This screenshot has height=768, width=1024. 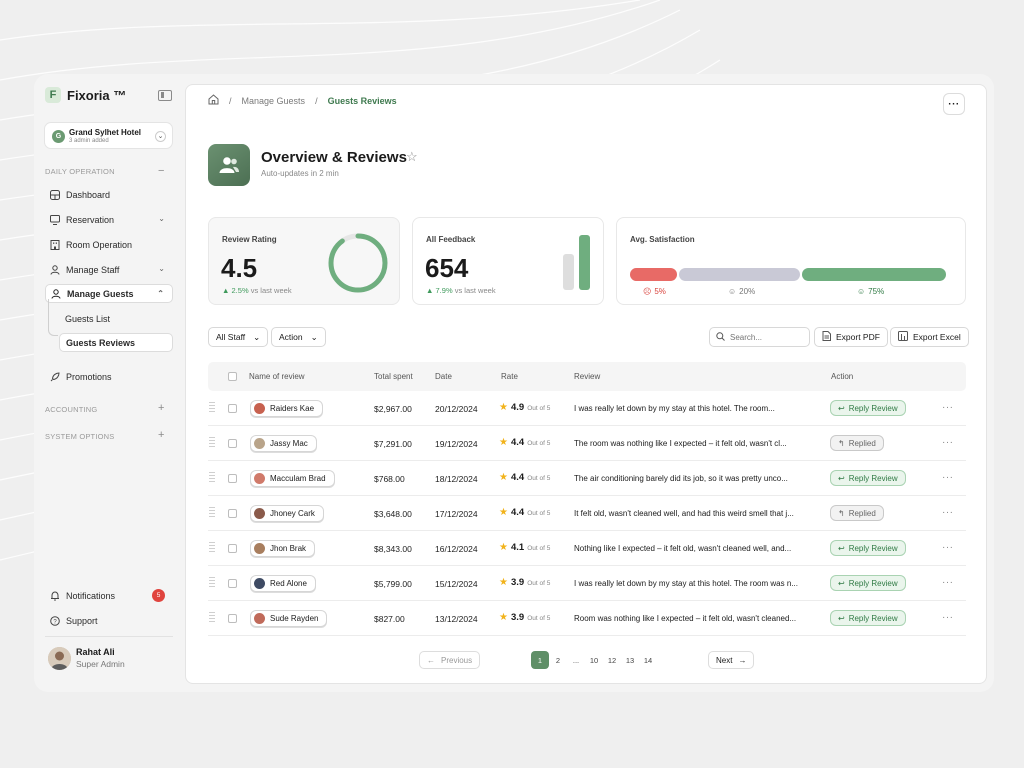 I want to click on sidebar-subitem-guests-reviews: Guests Reviews, so click(x=116, y=342).